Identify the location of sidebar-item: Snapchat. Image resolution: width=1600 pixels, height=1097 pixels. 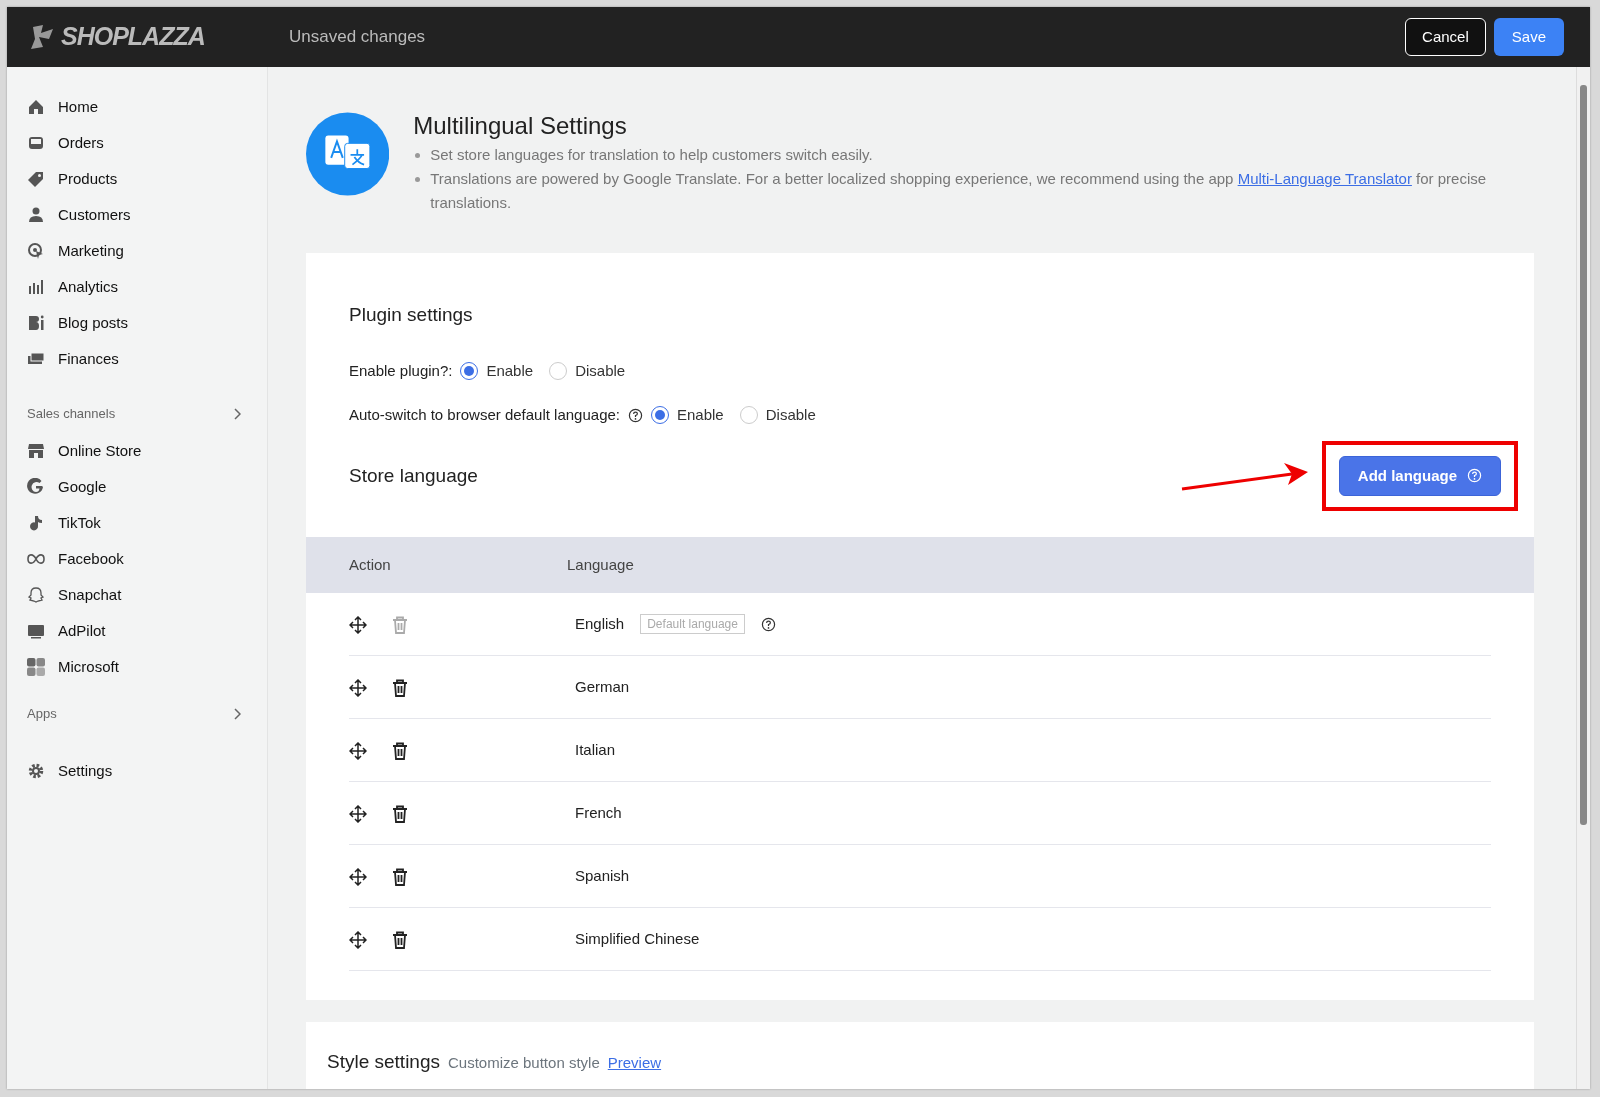
(147, 595).